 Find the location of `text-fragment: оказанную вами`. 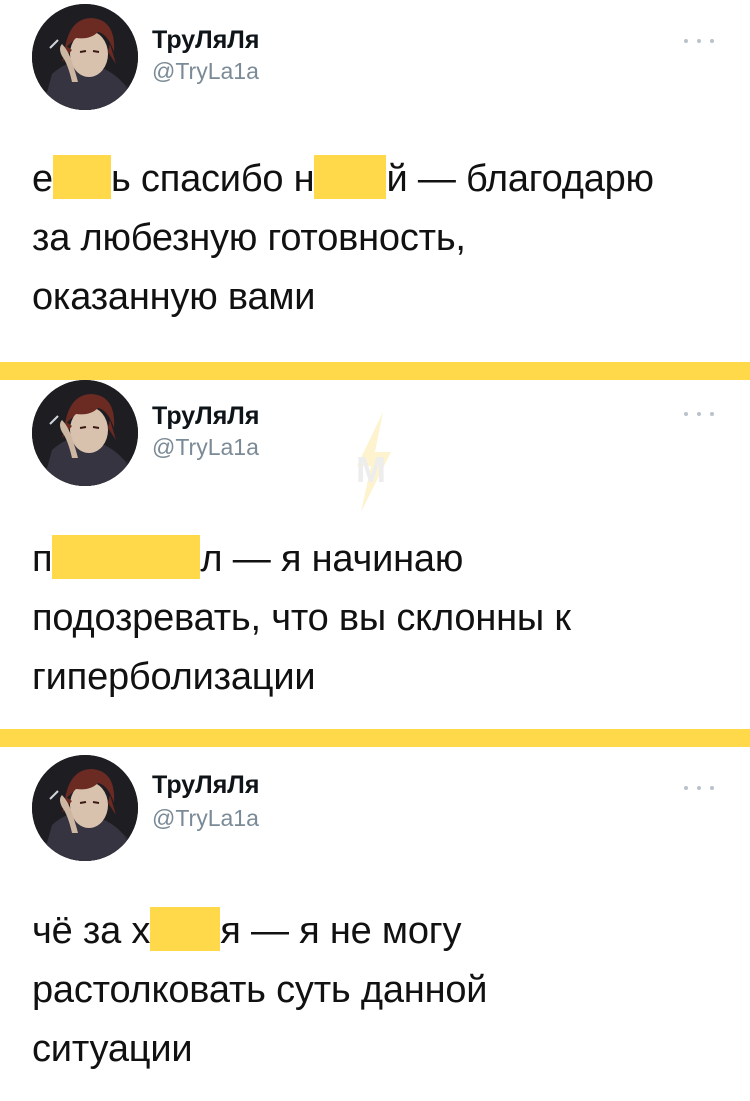

text-fragment: оказанную вами is located at coordinates (174, 297).